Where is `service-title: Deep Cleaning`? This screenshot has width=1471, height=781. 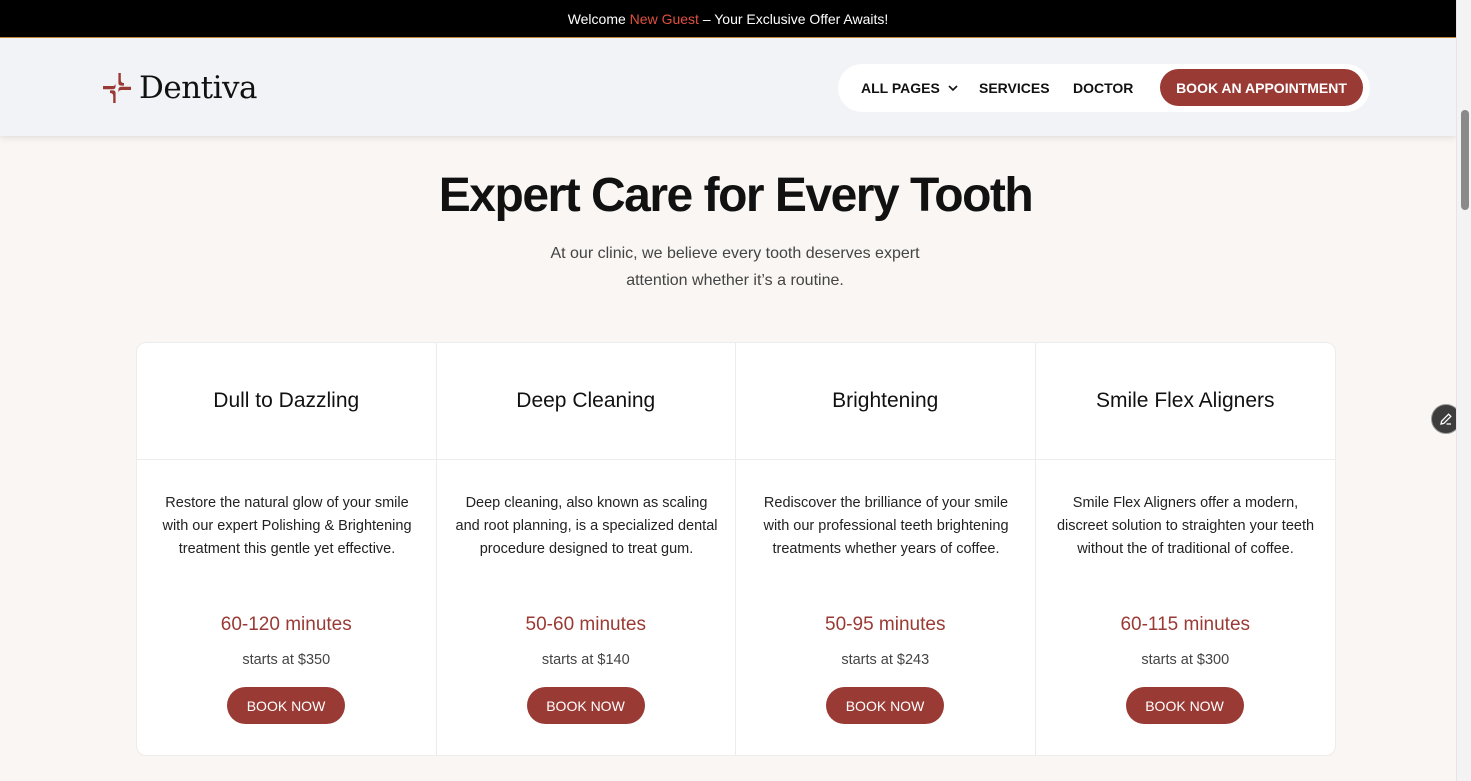
service-title: Deep Cleaning is located at coordinates (585, 401).